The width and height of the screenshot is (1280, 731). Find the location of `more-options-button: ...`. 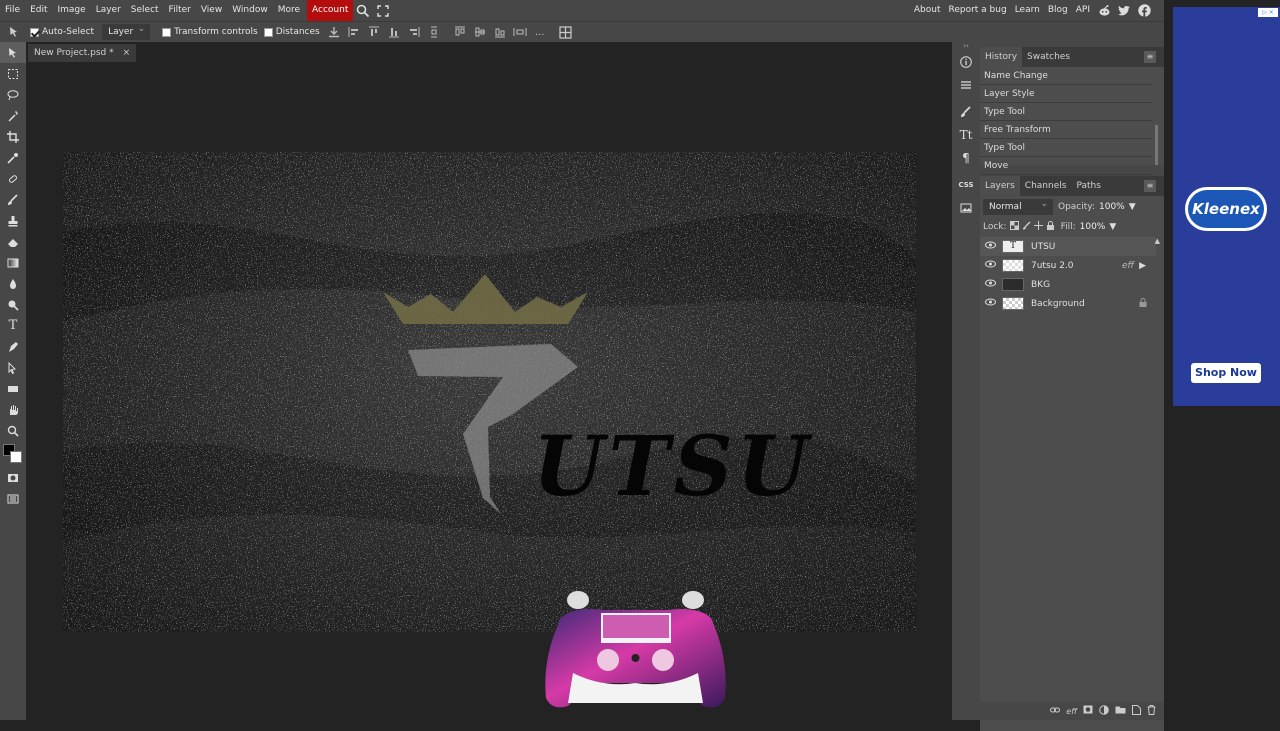

more-options-button: ... is located at coordinates (540, 32).